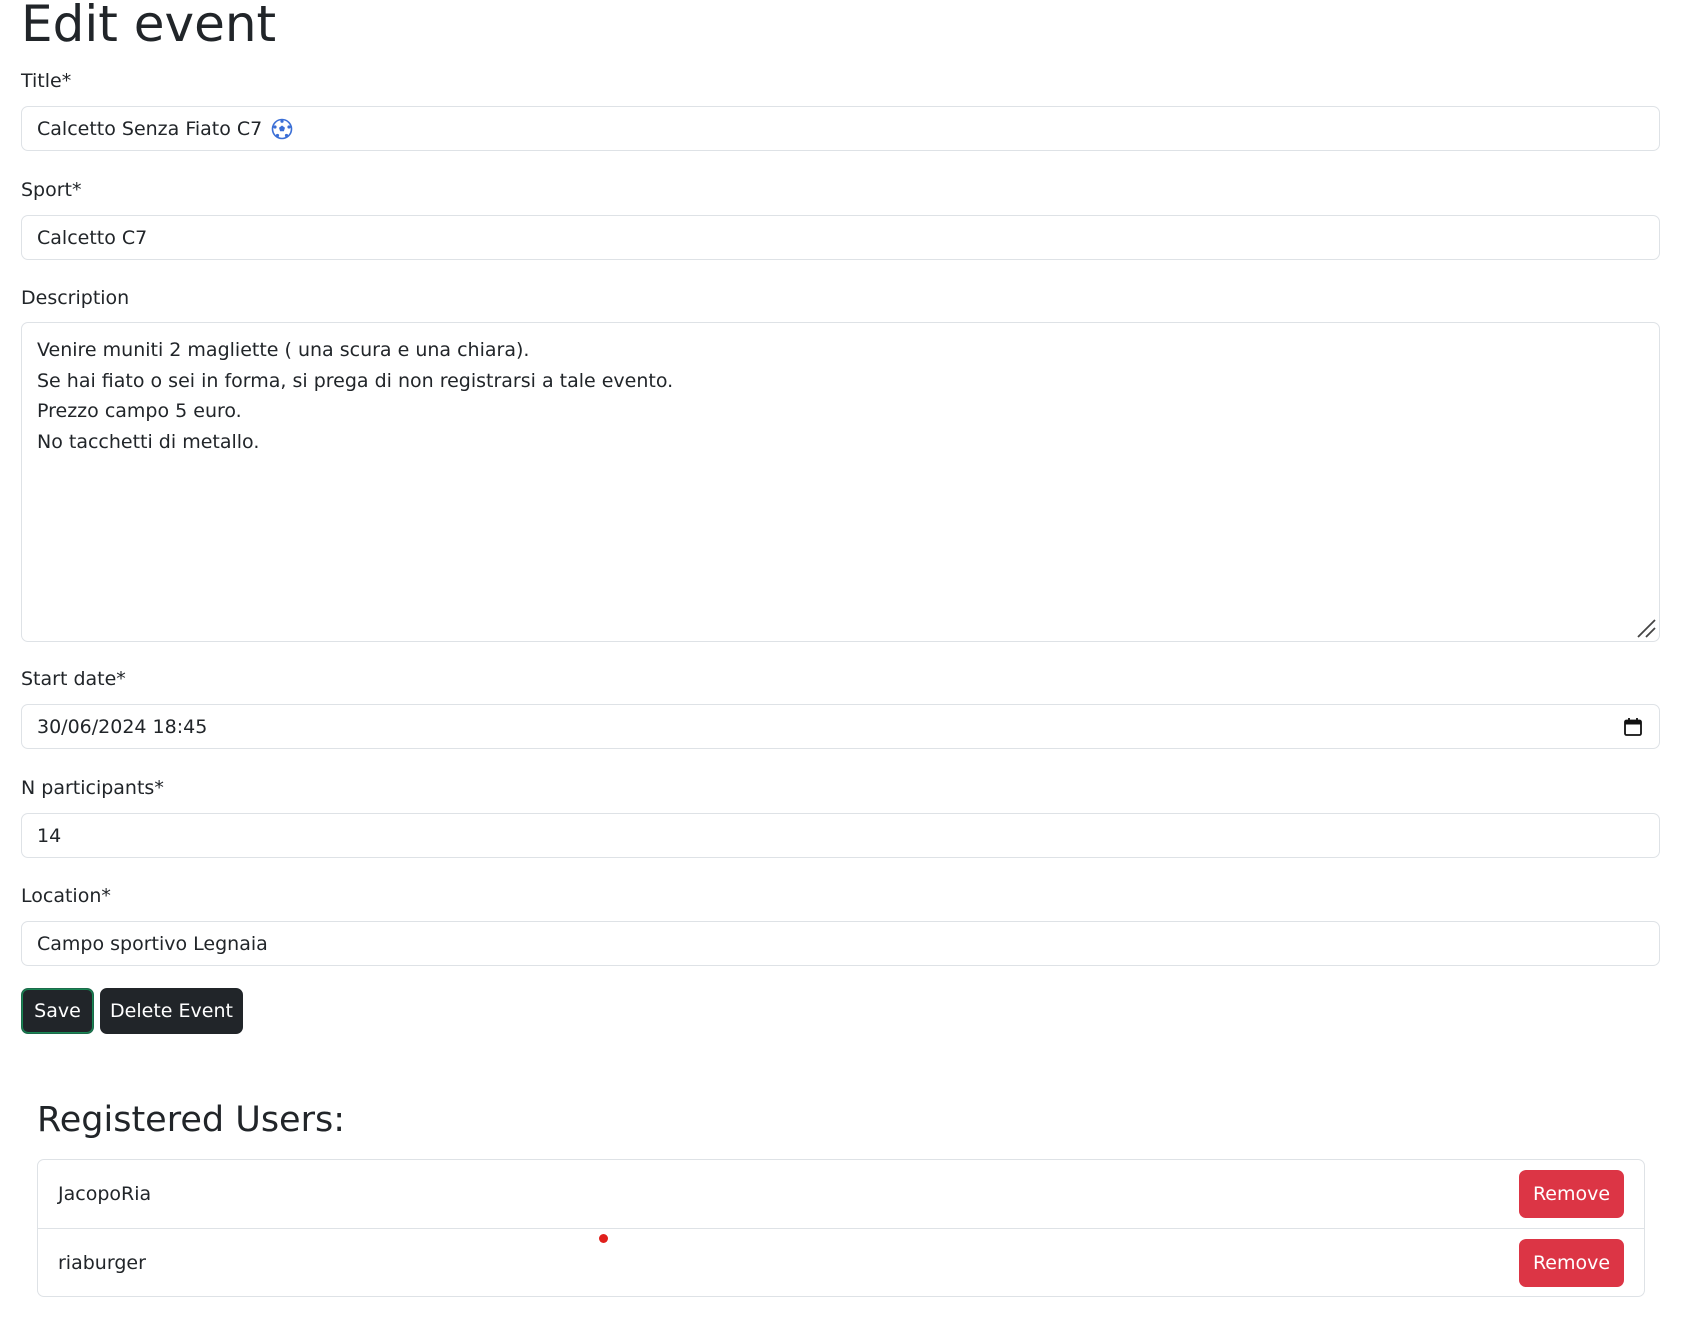  What do you see at coordinates (282, 129) in the screenshot?
I see `soccer-ball-icon` at bounding box center [282, 129].